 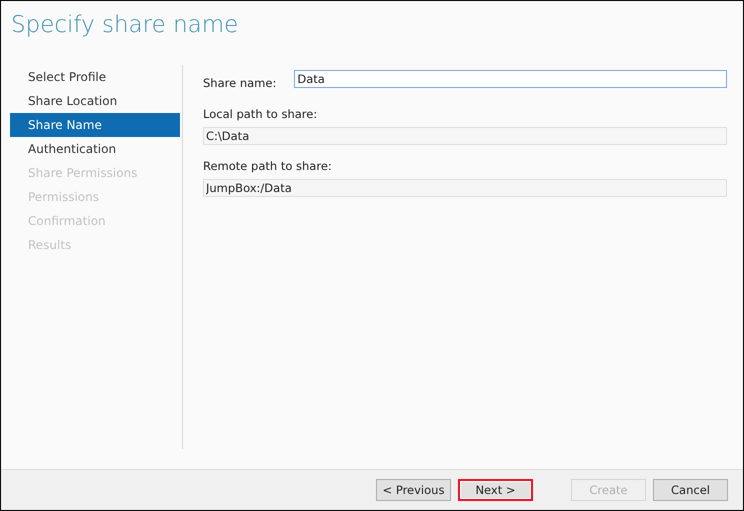 What do you see at coordinates (95, 101) in the screenshot?
I see `nav-item: Share Location` at bounding box center [95, 101].